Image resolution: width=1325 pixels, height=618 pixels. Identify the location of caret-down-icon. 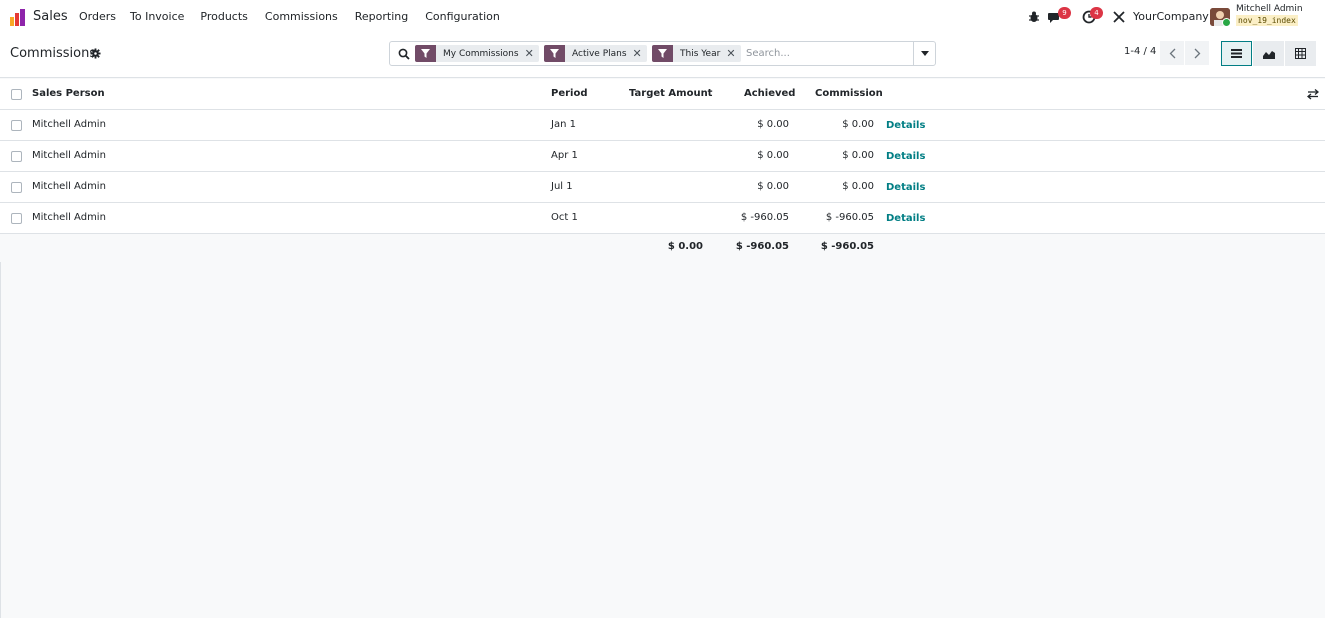
(924, 53).